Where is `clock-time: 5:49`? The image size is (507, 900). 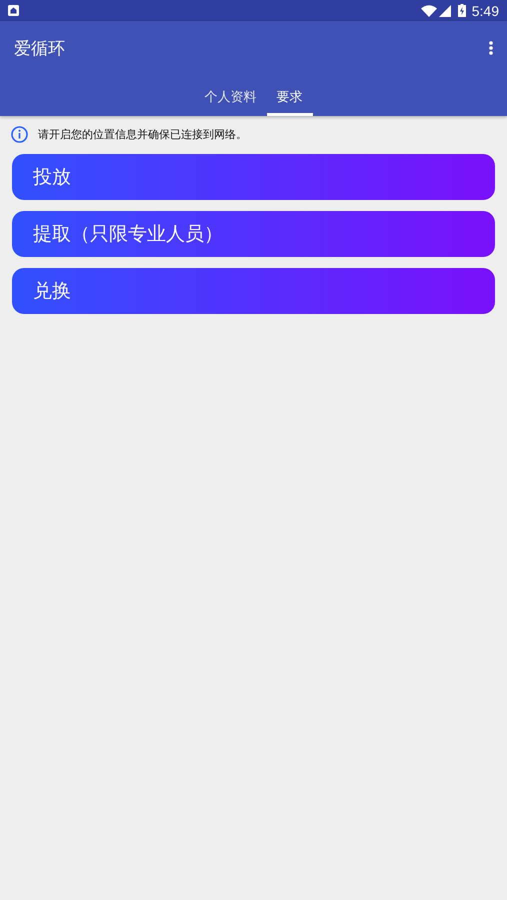 clock-time: 5:49 is located at coordinates (485, 10).